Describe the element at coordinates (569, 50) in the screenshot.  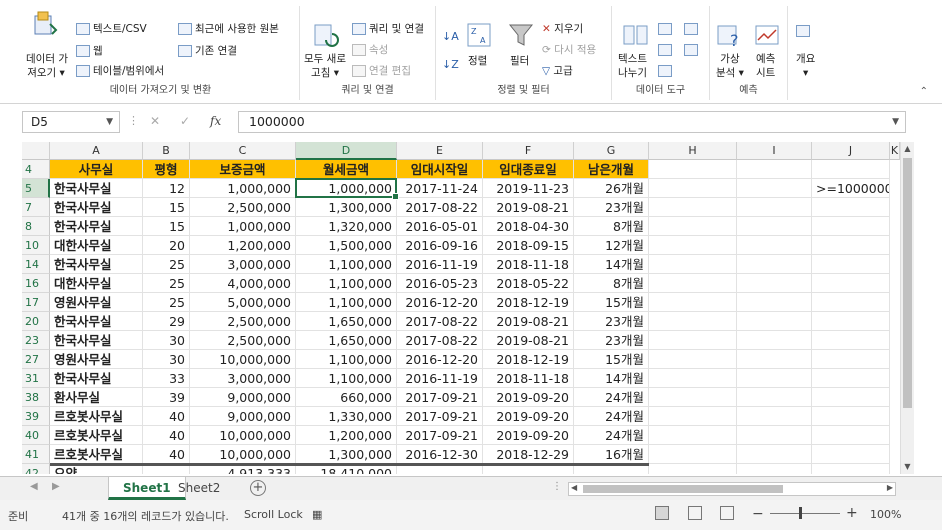
I see `reapply-button: ⟳ 다시 적용` at that location.